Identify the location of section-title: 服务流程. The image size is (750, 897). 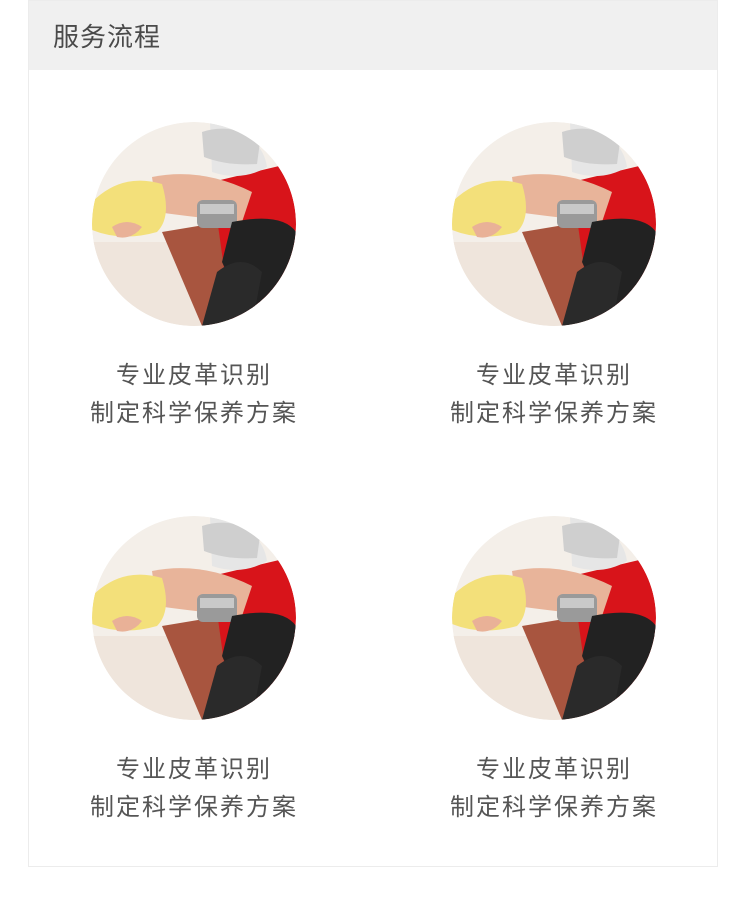
(107, 38).